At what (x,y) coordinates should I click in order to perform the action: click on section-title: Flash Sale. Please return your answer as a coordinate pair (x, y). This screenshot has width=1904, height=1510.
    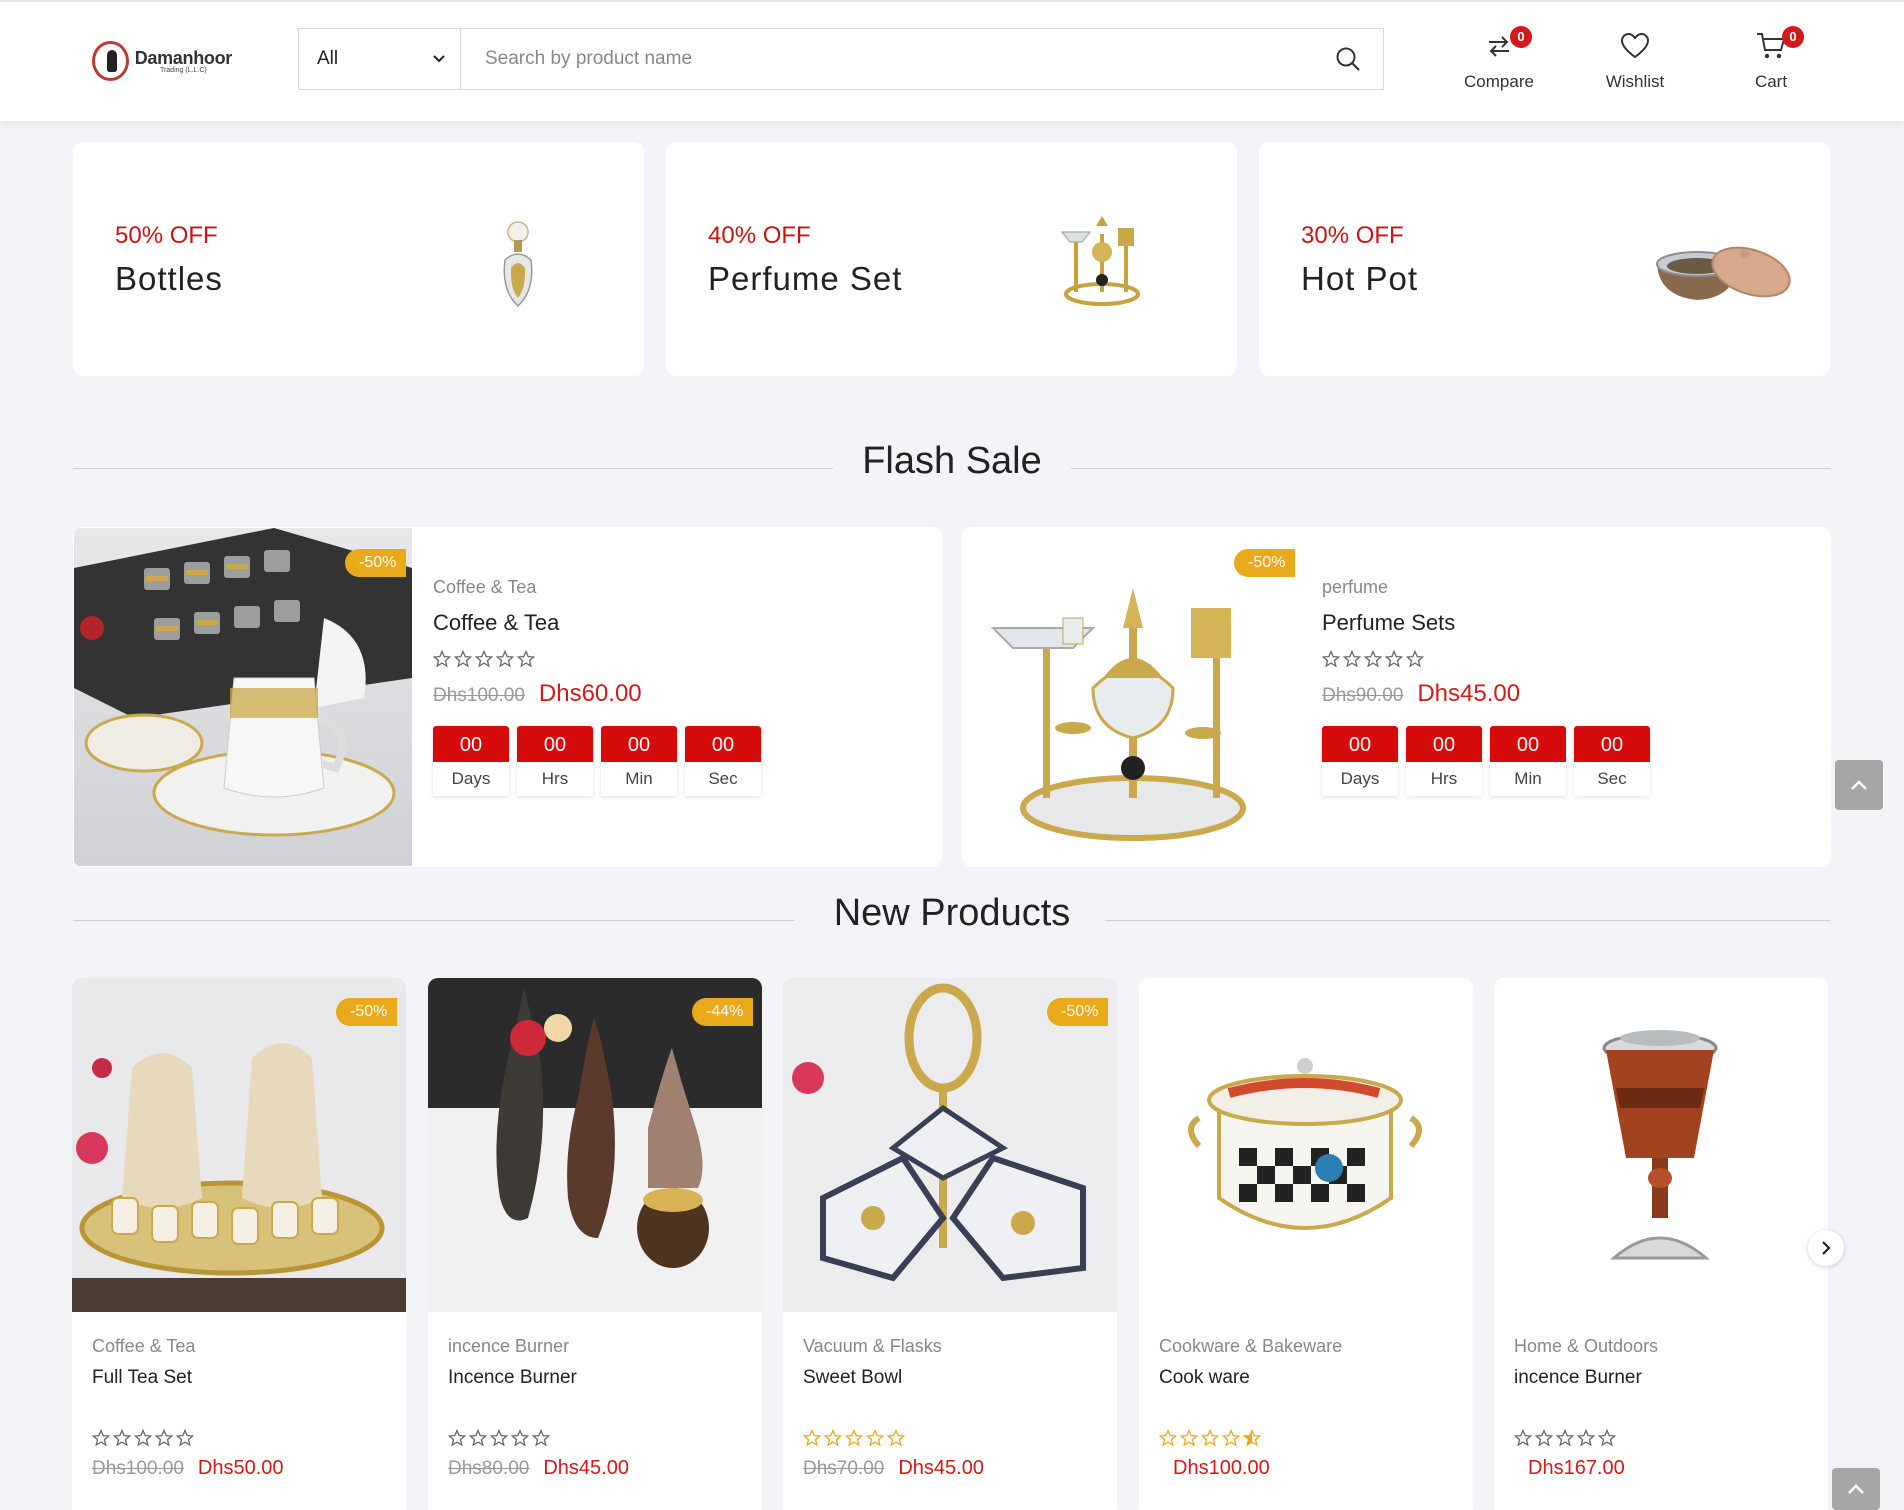
    Looking at the image, I should click on (952, 461).